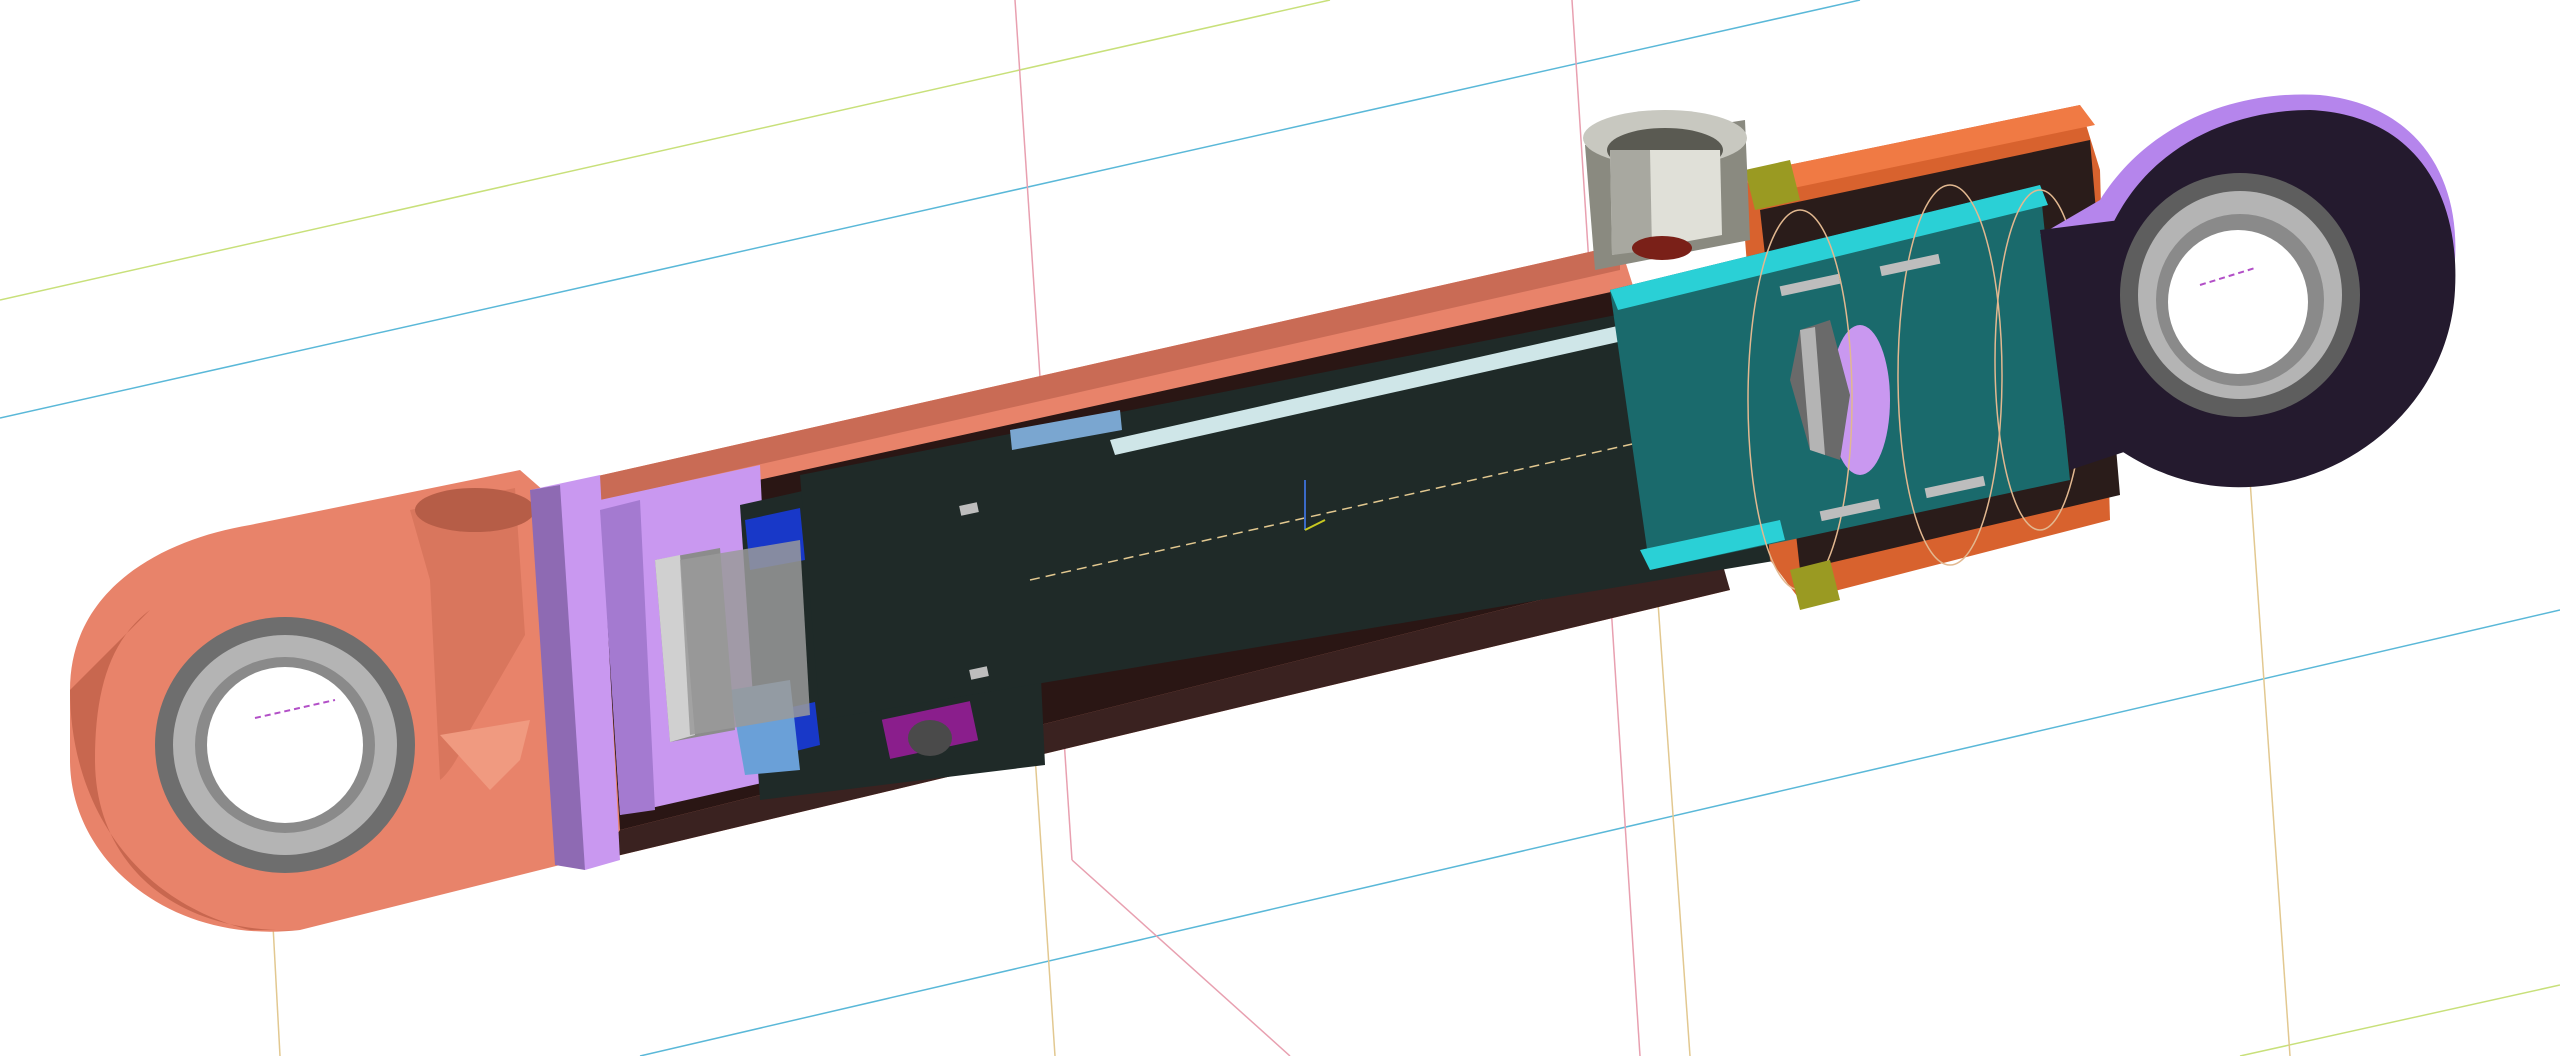 Image resolution: width=2560 pixels, height=1056 pixels. I want to click on cap-end-clevis, so click(325, 701).